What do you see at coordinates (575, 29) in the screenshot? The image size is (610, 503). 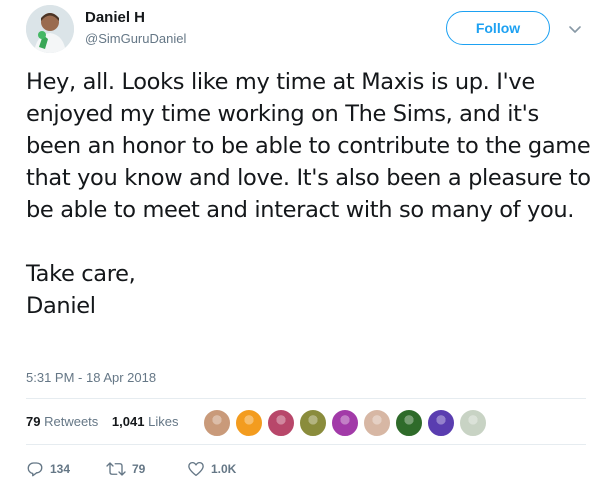 I see `chevron-down-icon` at bounding box center [575, 29].